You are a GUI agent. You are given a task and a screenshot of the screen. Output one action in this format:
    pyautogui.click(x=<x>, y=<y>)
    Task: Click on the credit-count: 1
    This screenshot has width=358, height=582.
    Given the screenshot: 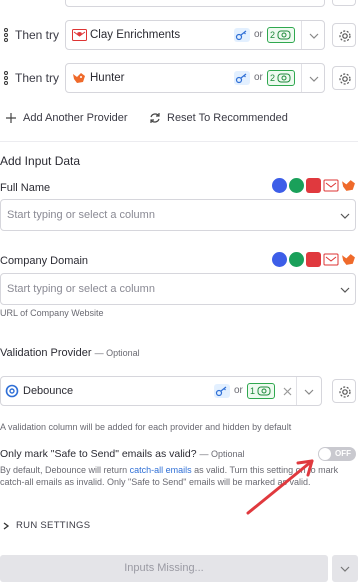 What is the action you would take?
    pyautogui.click(x=253, y=391)
    